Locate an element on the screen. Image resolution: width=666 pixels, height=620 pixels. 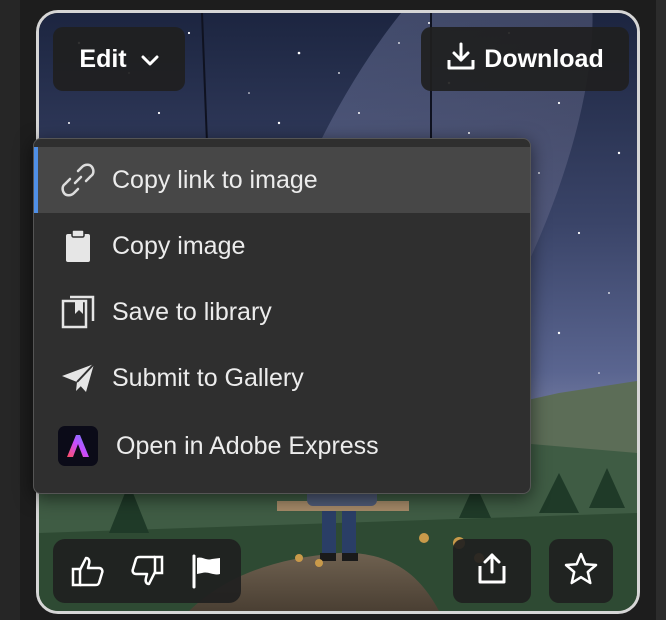
menu-item-open-adobe-express: Open in Adobe Express is located at coordinates (282, 446).